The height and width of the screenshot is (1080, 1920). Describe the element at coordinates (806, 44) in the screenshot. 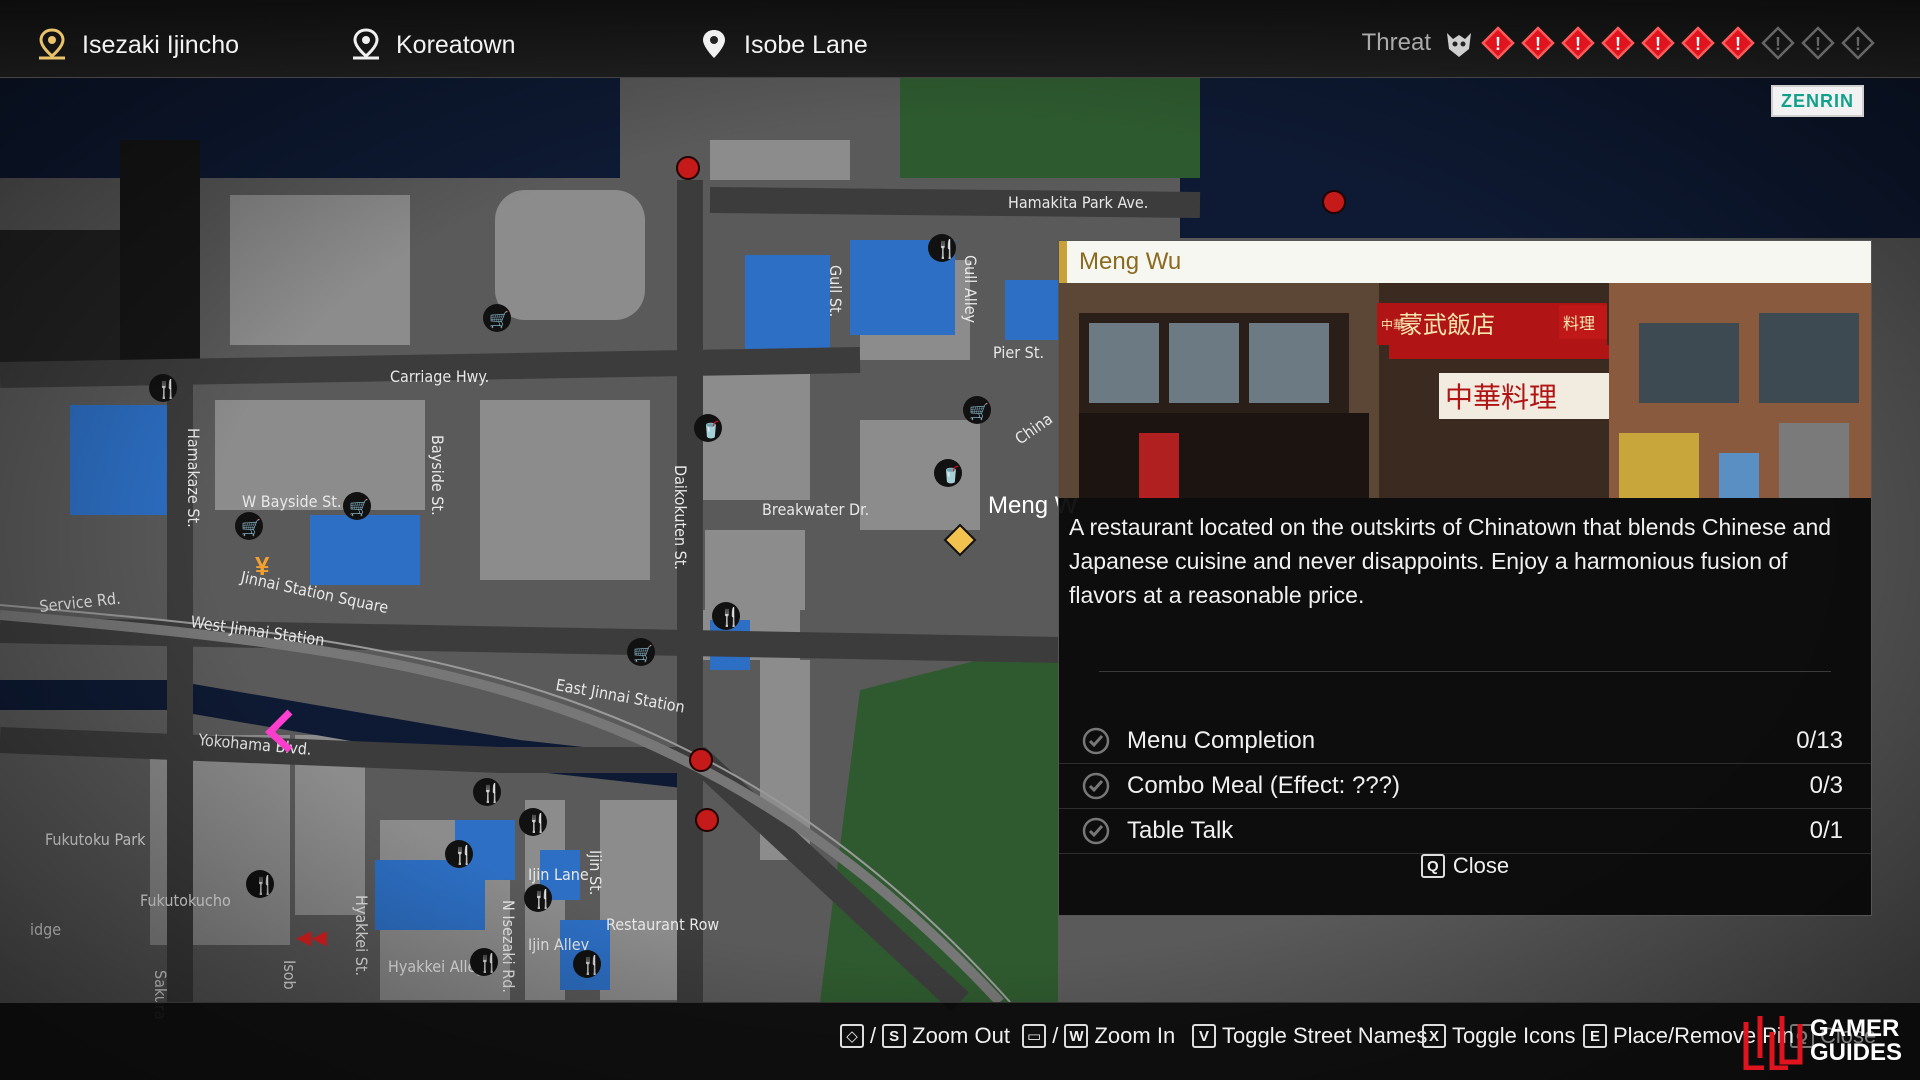

I see `street-name: Isobe Lane` at that location.